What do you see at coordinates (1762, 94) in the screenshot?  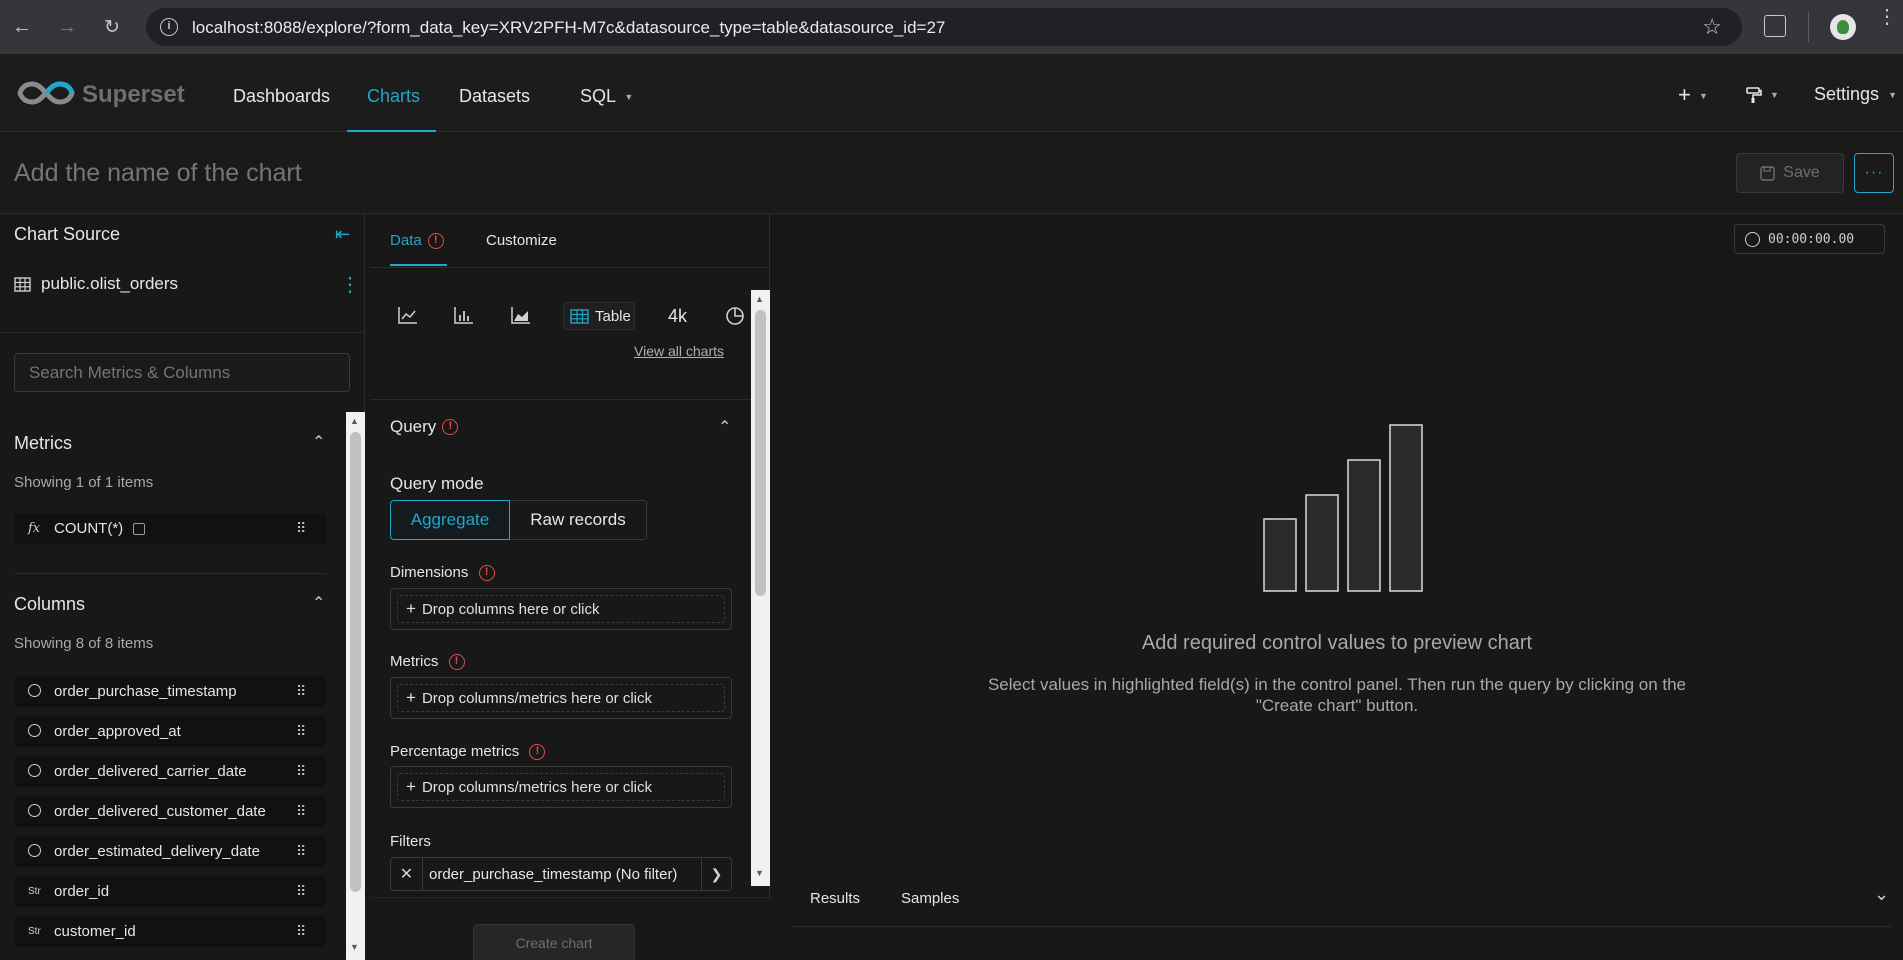 I see `theme-menu-button: ▼` at bounding box center [1762, 94].